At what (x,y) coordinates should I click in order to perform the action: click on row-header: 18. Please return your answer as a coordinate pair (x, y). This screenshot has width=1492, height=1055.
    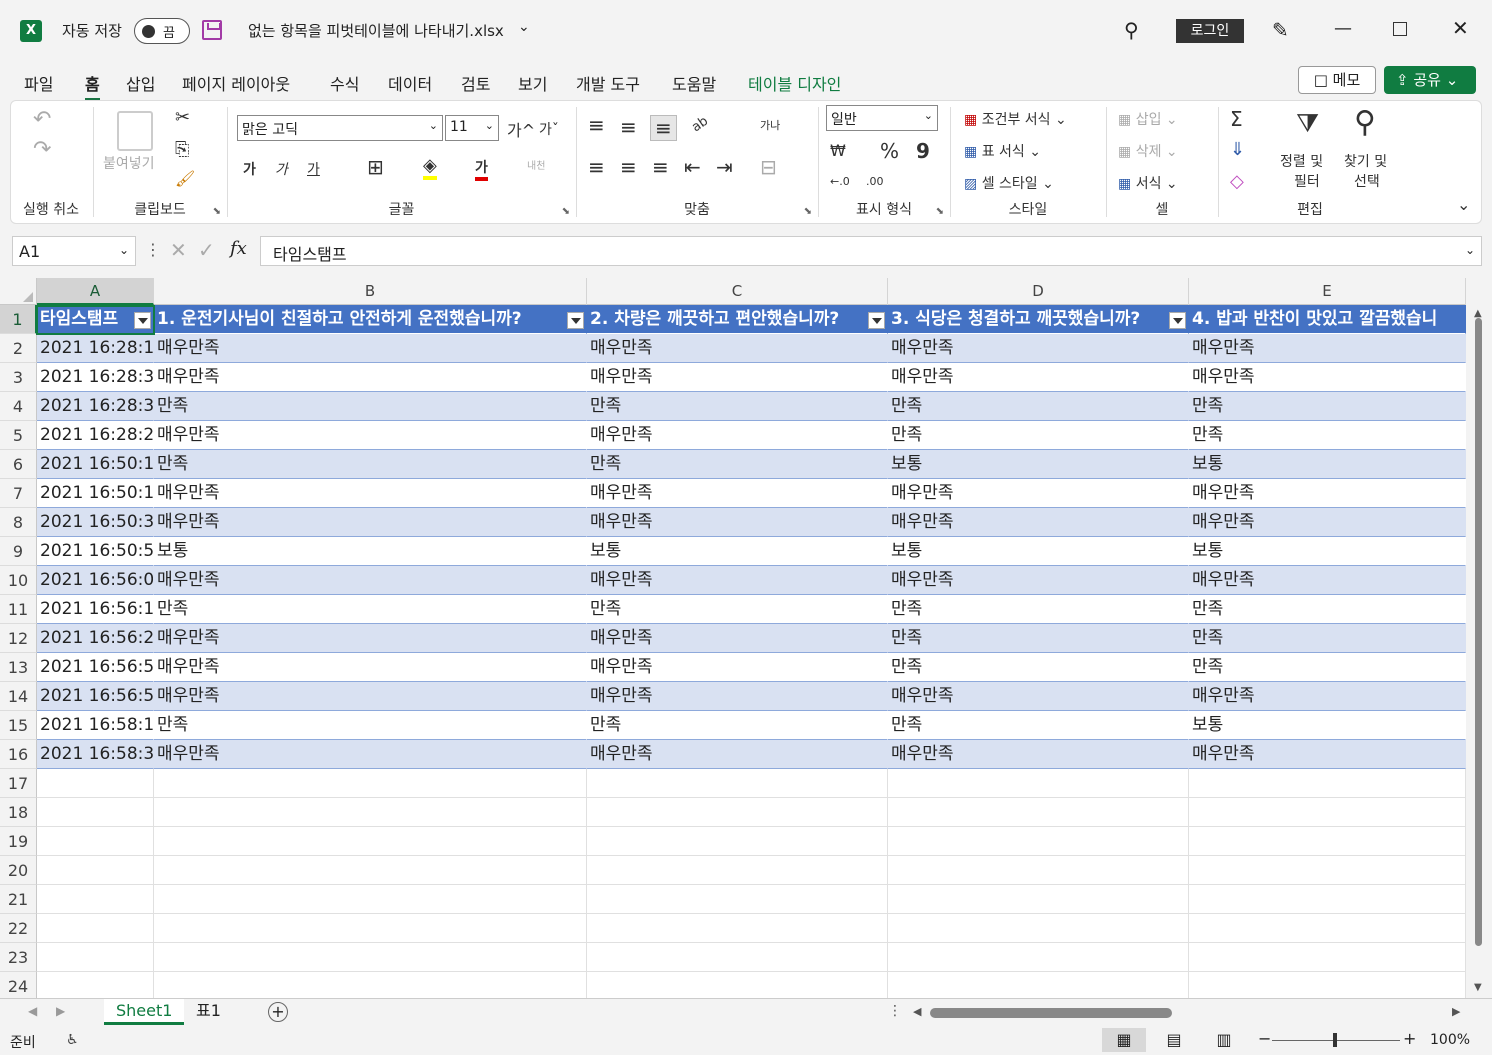
    Looking at the image, I should click on (18, 812).